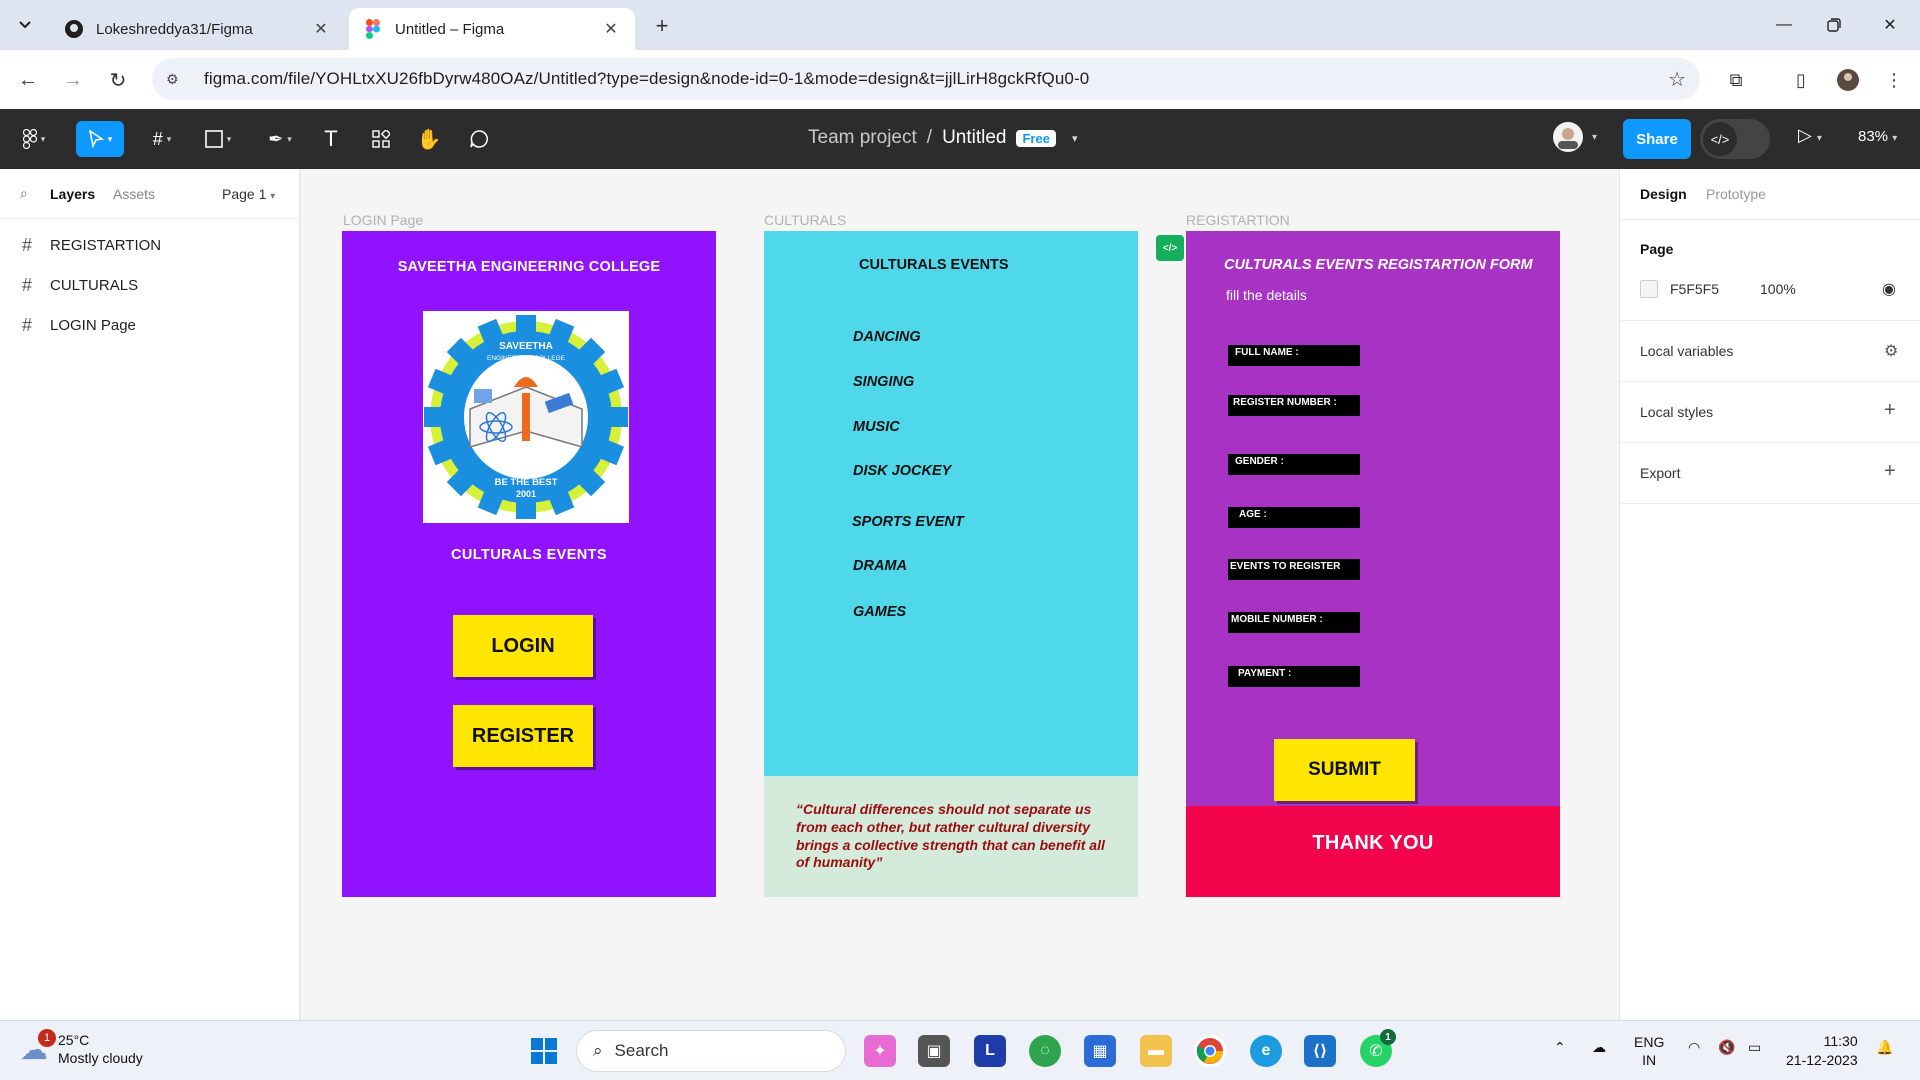  Describe the element at coordinates (1770, 381) in the screenshot. I see `divider` at that location.